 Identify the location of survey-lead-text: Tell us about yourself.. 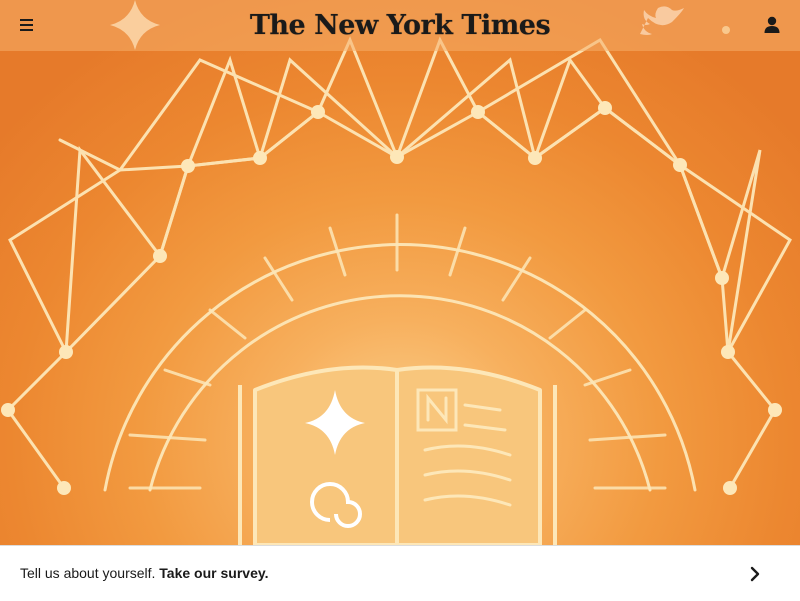
(88, 573).